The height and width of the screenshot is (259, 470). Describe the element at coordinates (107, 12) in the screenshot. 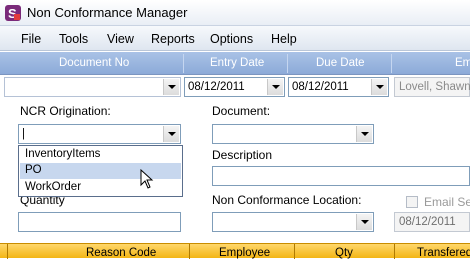

I see `window-title: Non Conformance Manager` at that location.